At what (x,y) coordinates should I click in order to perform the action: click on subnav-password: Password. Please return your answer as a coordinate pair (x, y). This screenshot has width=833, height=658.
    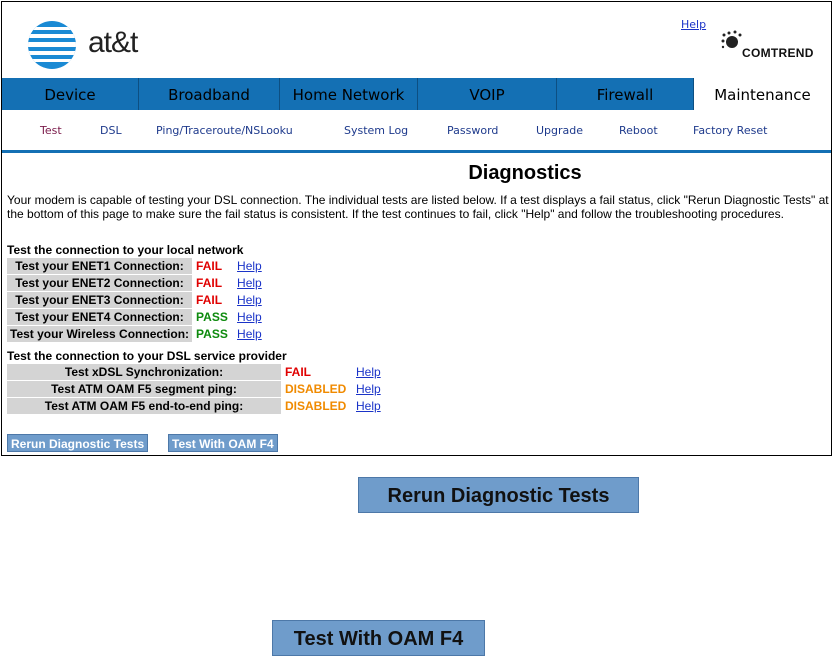
    Looking at the image, I should click on (472, 130).